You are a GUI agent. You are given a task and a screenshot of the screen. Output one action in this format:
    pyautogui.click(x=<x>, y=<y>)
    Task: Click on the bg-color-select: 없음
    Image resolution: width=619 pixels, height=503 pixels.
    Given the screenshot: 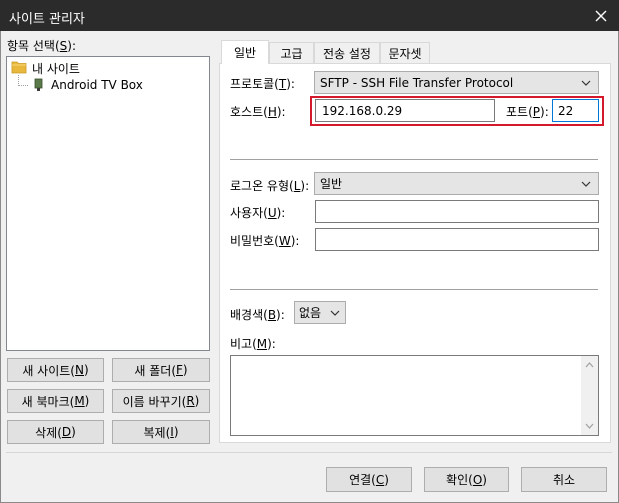 What is the action you would take?
    pyautogui.click(x=320, y=312)
    